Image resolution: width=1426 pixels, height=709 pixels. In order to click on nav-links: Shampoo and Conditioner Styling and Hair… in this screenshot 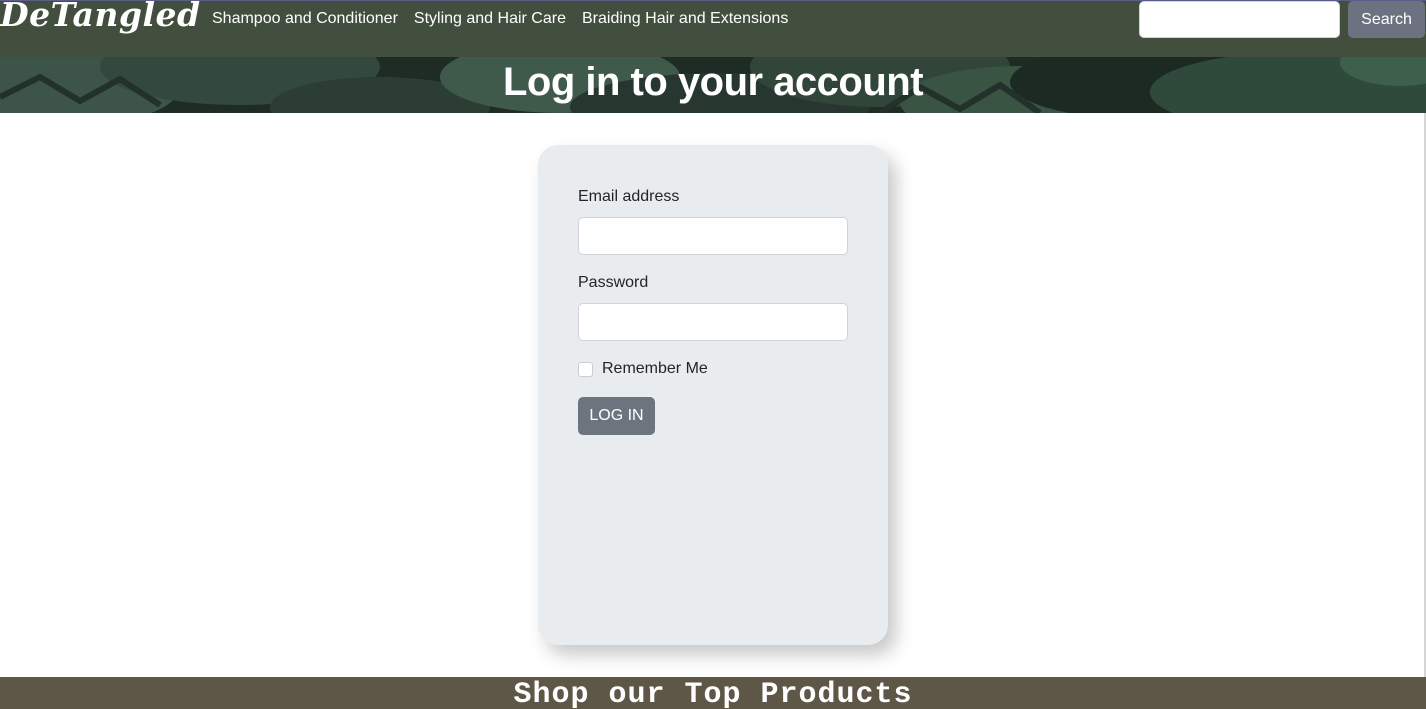, I will do `click(500, 19)`.